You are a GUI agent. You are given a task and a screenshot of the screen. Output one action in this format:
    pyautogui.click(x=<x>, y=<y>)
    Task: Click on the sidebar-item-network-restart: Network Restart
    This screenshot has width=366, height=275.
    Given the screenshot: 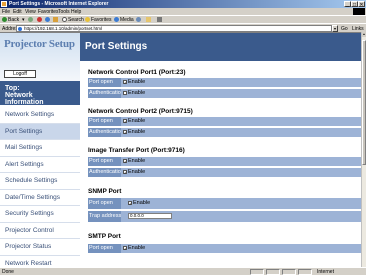 What is the action you would take?
    pyautogui.click(x=40, y=262)
    